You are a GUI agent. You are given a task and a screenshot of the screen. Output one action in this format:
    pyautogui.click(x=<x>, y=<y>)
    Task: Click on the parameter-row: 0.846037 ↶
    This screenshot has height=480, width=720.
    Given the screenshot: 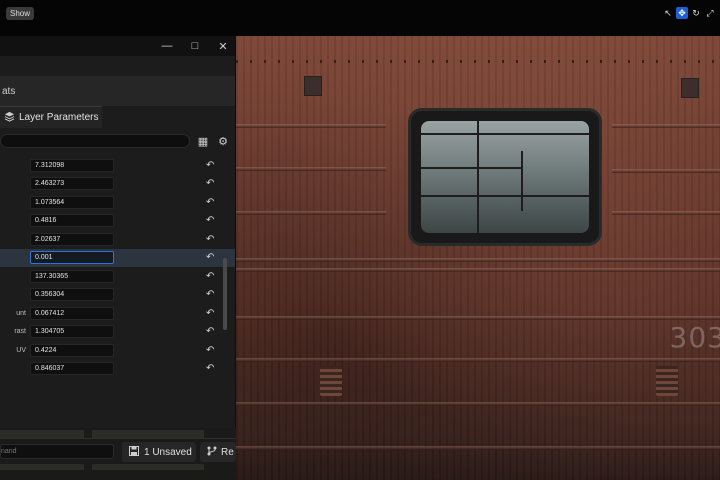 What is the action you would take?
    pyautogui.click(x=117, y=369)
    